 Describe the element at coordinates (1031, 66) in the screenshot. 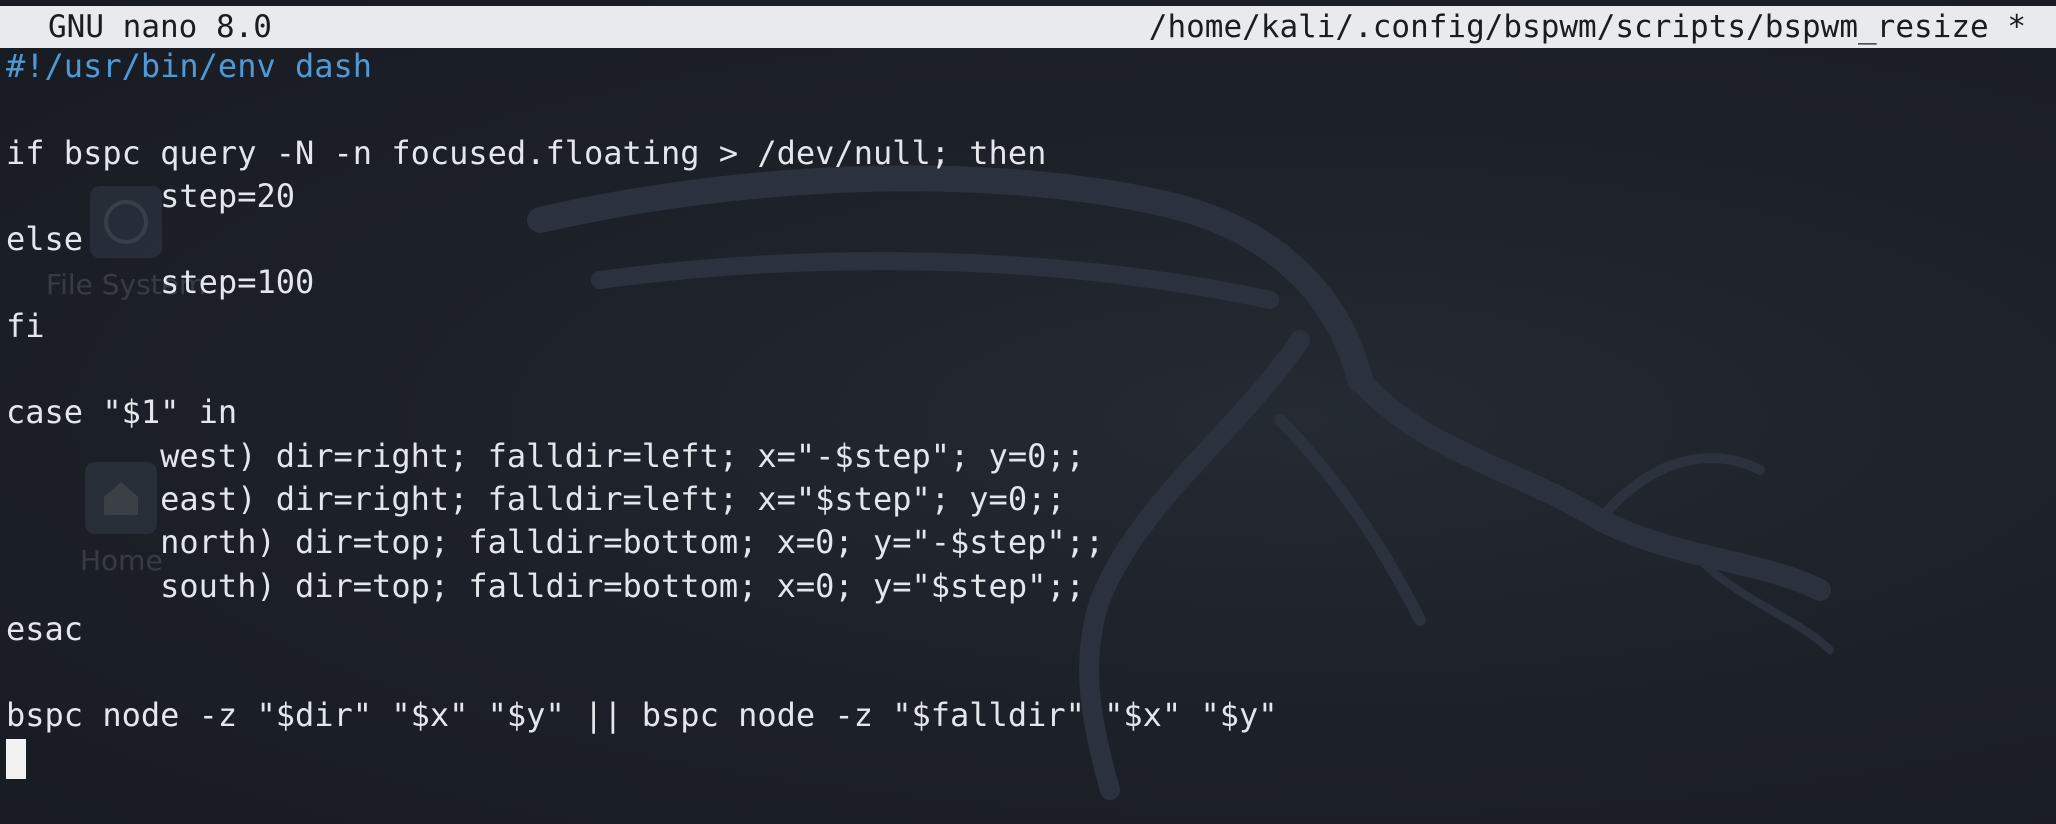

I see `editor-line: #!/usr/bin/env dash` at that location.